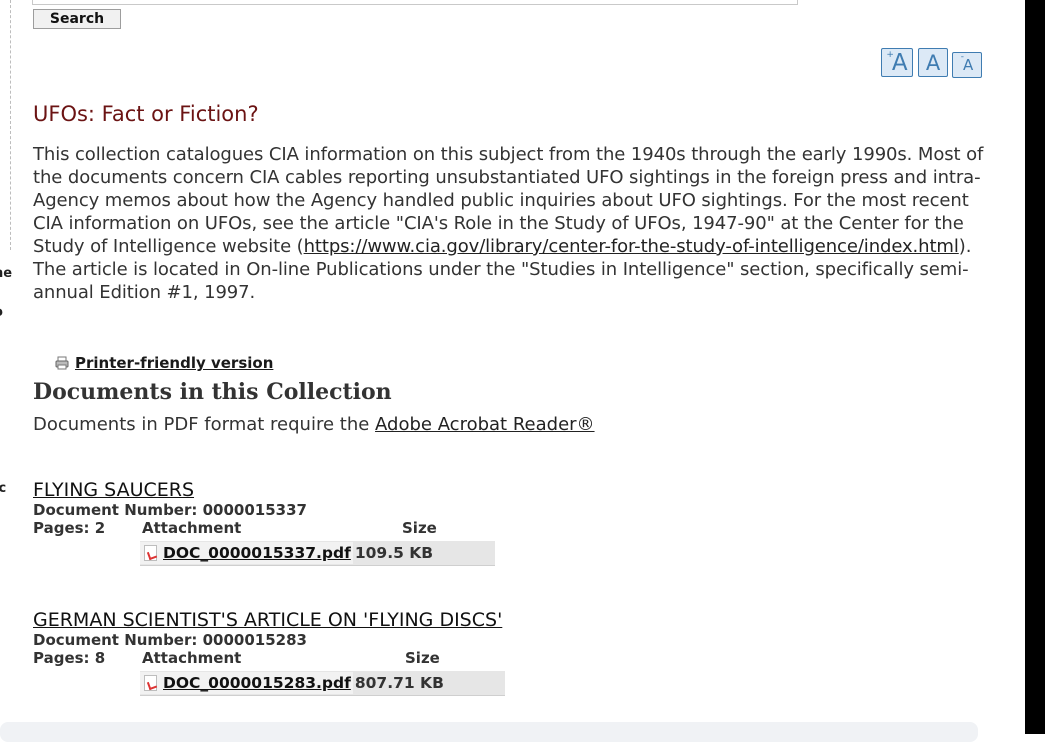  Describe the element at coordinates (170, 640) in the screenshot. I see `document-number: Document Number: 0000015283` at that location.